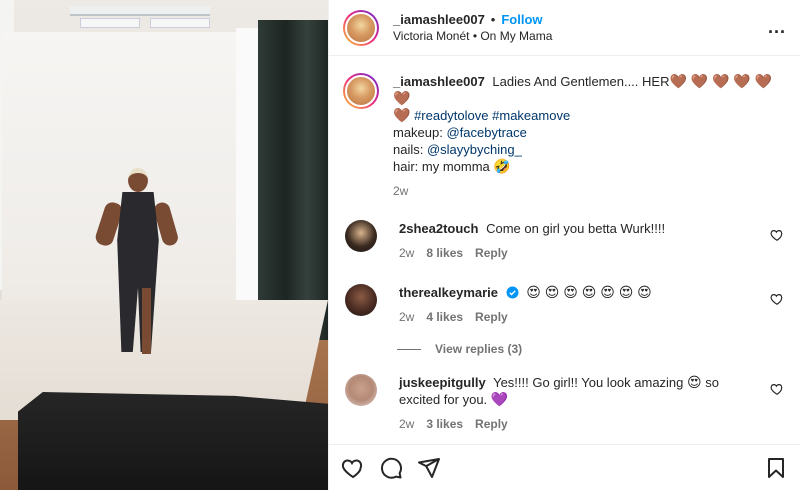 The width and height of the screenshot is (800, 490). I want to click on likes-count: 8 likes, so click(444, 253).